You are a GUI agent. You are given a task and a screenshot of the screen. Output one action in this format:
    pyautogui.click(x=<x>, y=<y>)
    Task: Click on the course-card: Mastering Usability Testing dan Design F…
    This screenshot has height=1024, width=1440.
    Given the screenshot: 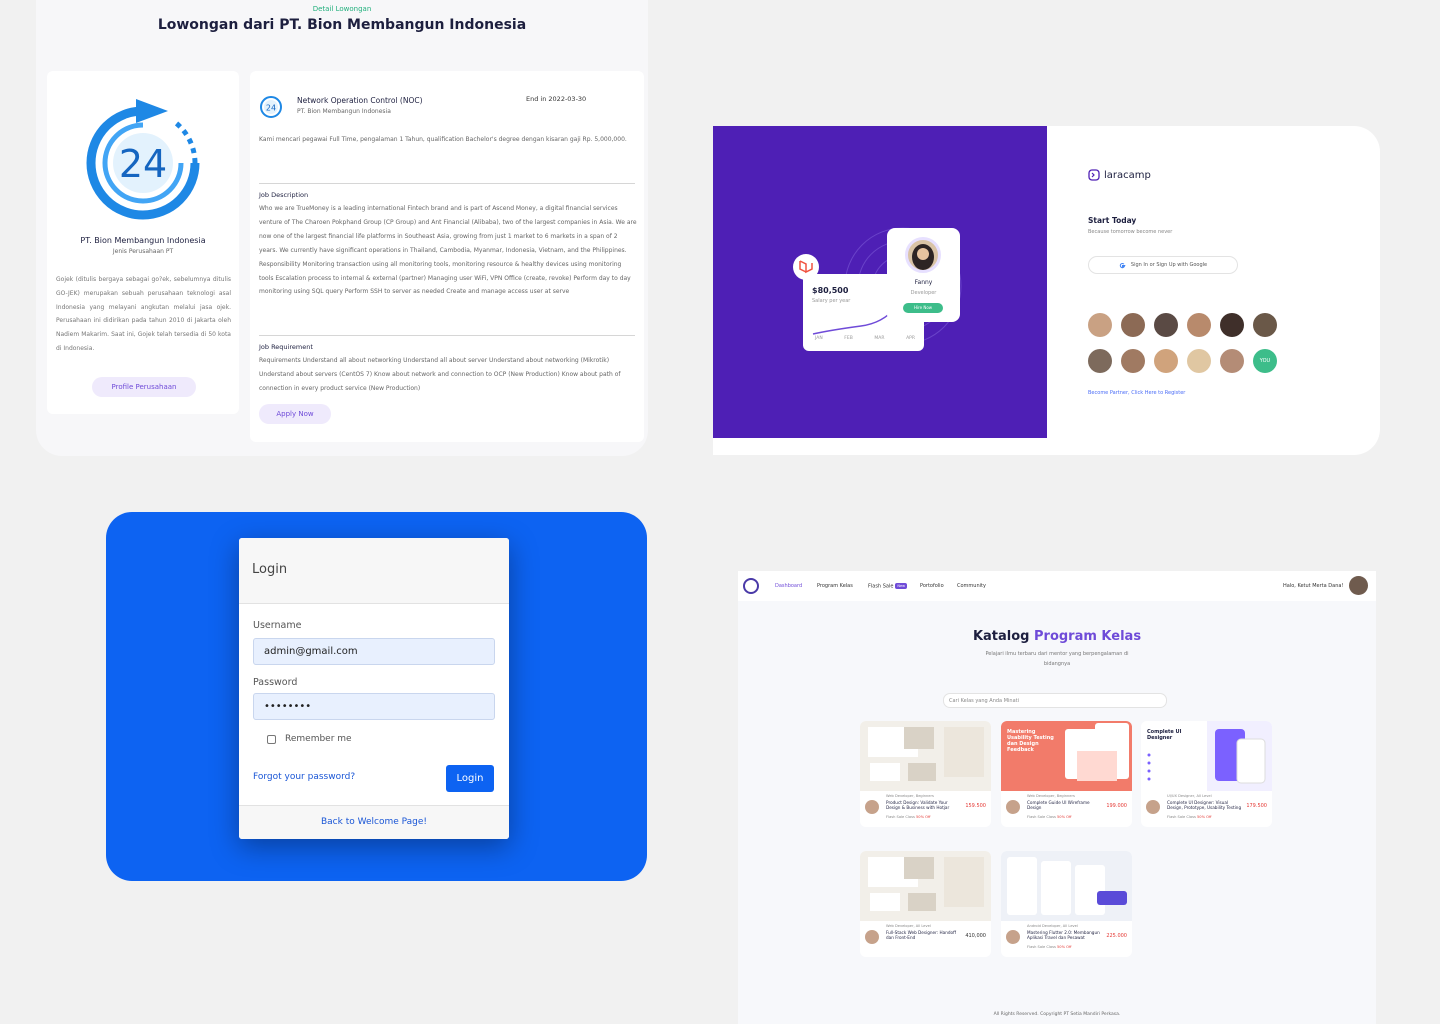 What is the action you would take?
    pyautogui.click(x=1066, y=774)
    